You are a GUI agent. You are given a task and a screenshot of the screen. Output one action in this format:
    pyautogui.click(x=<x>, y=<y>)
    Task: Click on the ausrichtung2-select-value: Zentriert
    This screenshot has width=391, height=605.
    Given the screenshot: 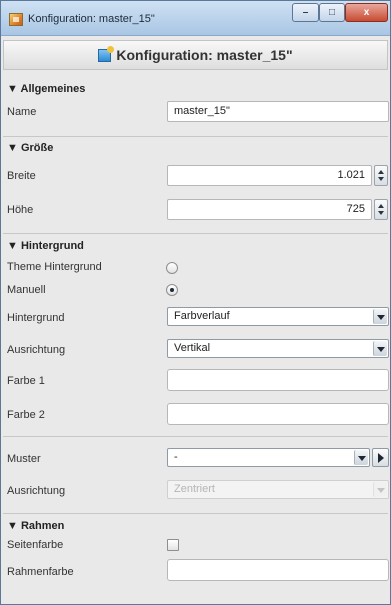 What is the action you would take?
    pyautogui.click(x=194, y=489)
    